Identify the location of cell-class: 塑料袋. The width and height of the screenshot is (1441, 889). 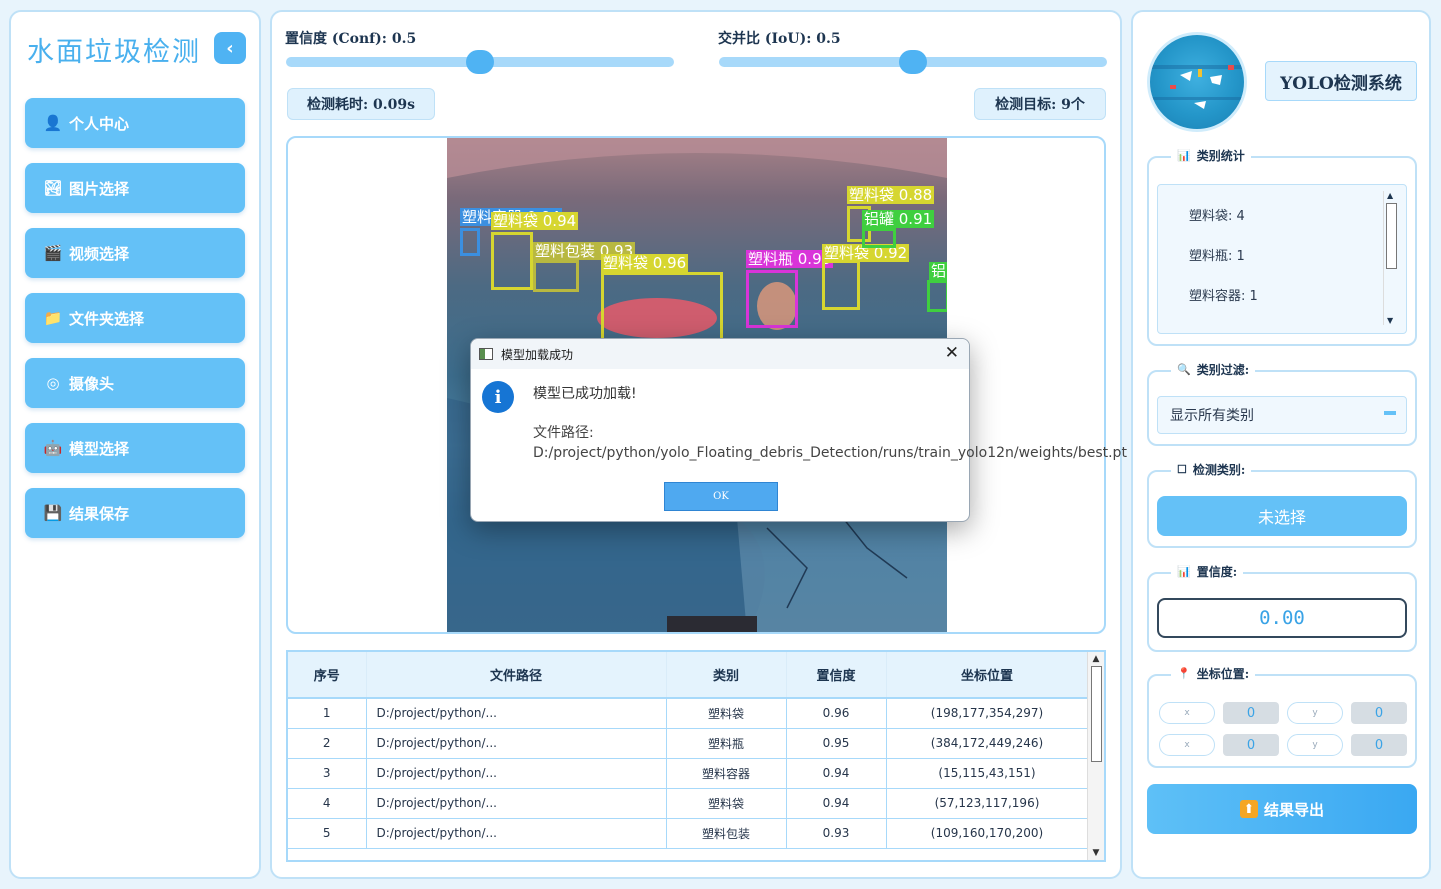
(726, 803).